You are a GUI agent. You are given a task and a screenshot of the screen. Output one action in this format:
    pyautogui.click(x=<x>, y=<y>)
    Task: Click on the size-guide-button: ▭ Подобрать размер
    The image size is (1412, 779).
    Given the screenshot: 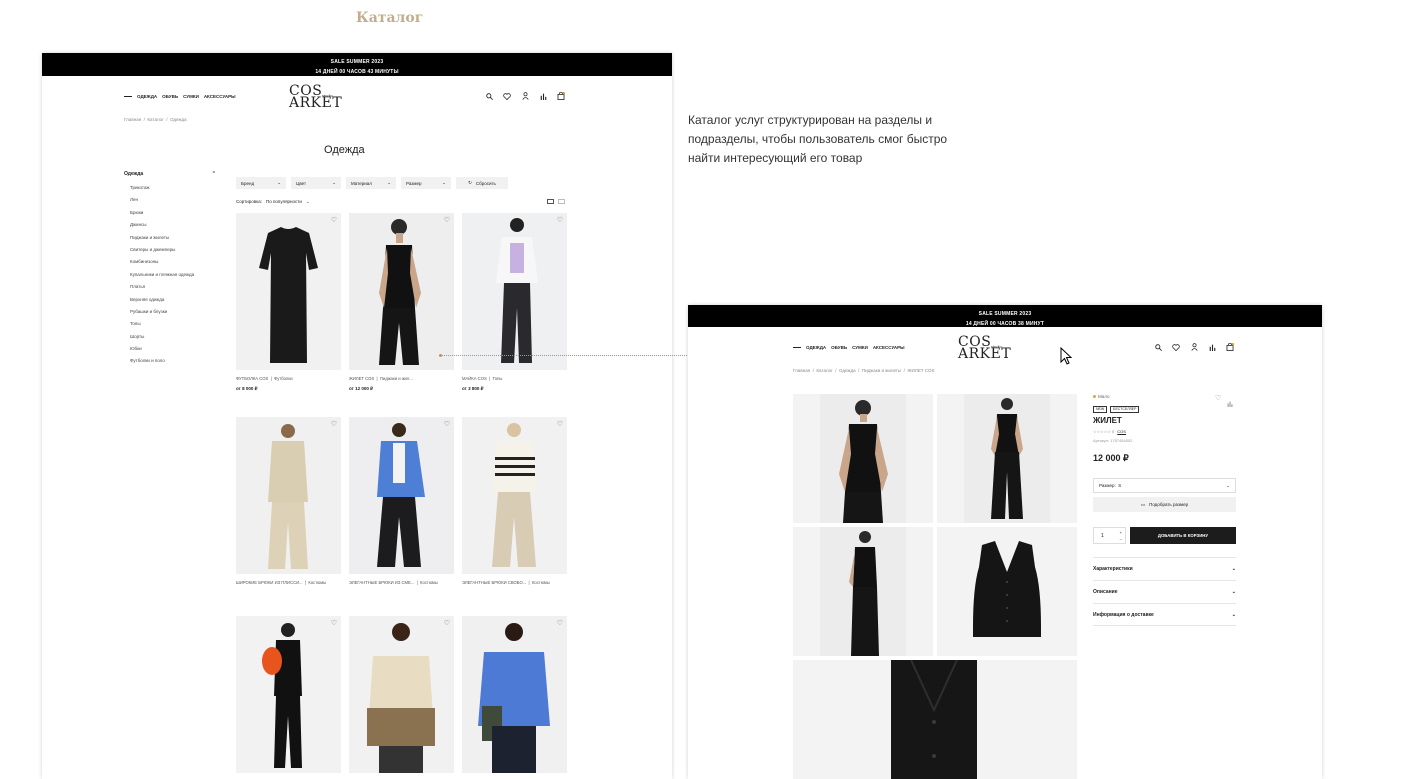 What is the action you would take?
    pyautogui.click(x=1164, y=504)
    